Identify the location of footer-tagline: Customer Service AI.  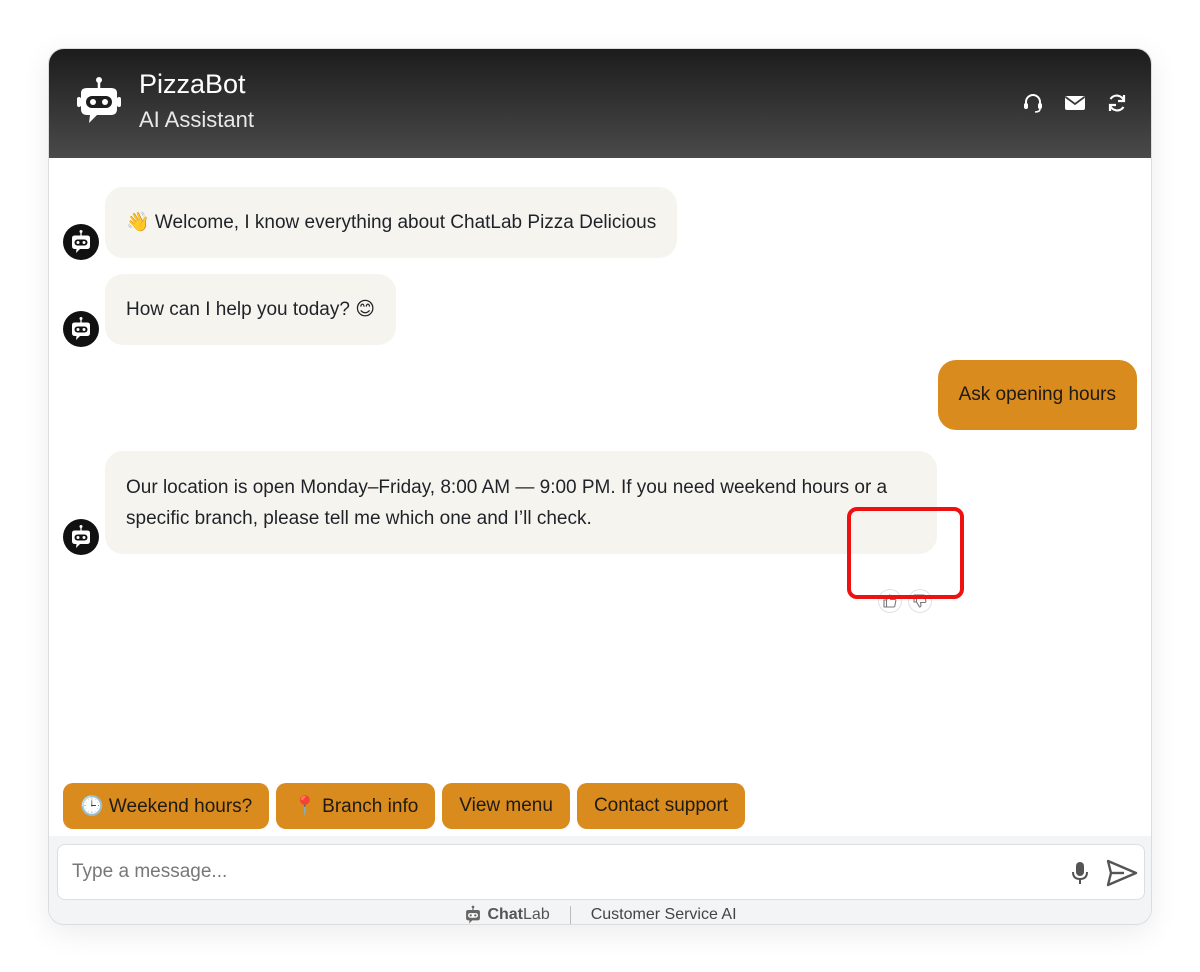
(663, 914).